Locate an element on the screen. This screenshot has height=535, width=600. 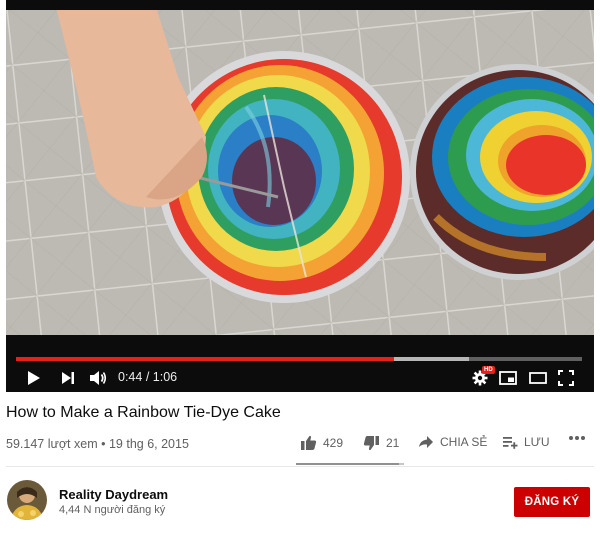
avatar-image is located at coordinates (27, 500).